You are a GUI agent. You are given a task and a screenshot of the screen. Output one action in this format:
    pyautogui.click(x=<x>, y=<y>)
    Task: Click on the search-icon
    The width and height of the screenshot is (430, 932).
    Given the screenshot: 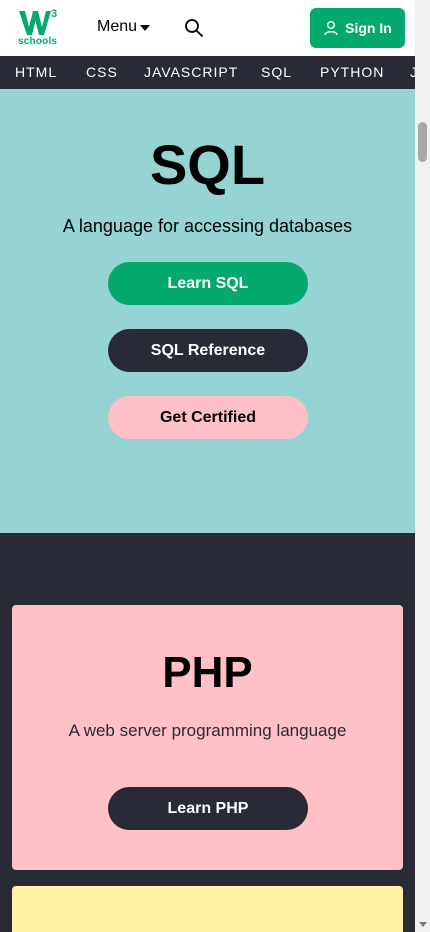 What is the action you would take?
    pyautogui.click(x=194, y=28)
    